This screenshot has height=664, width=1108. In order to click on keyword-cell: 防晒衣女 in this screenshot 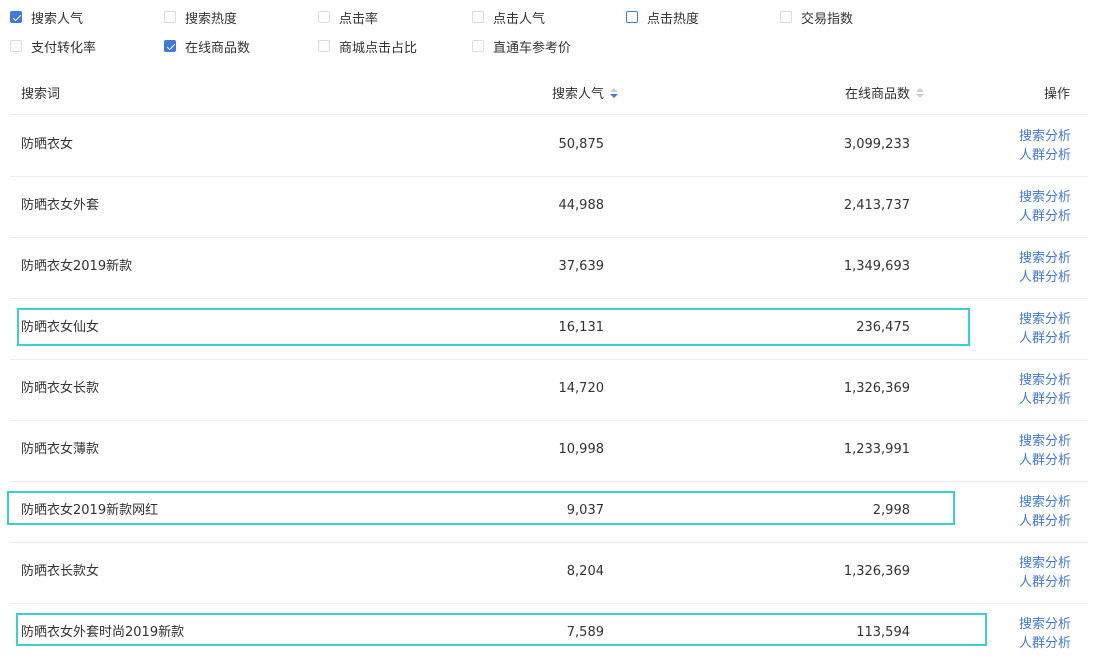, I will do `click(47, 144)`.